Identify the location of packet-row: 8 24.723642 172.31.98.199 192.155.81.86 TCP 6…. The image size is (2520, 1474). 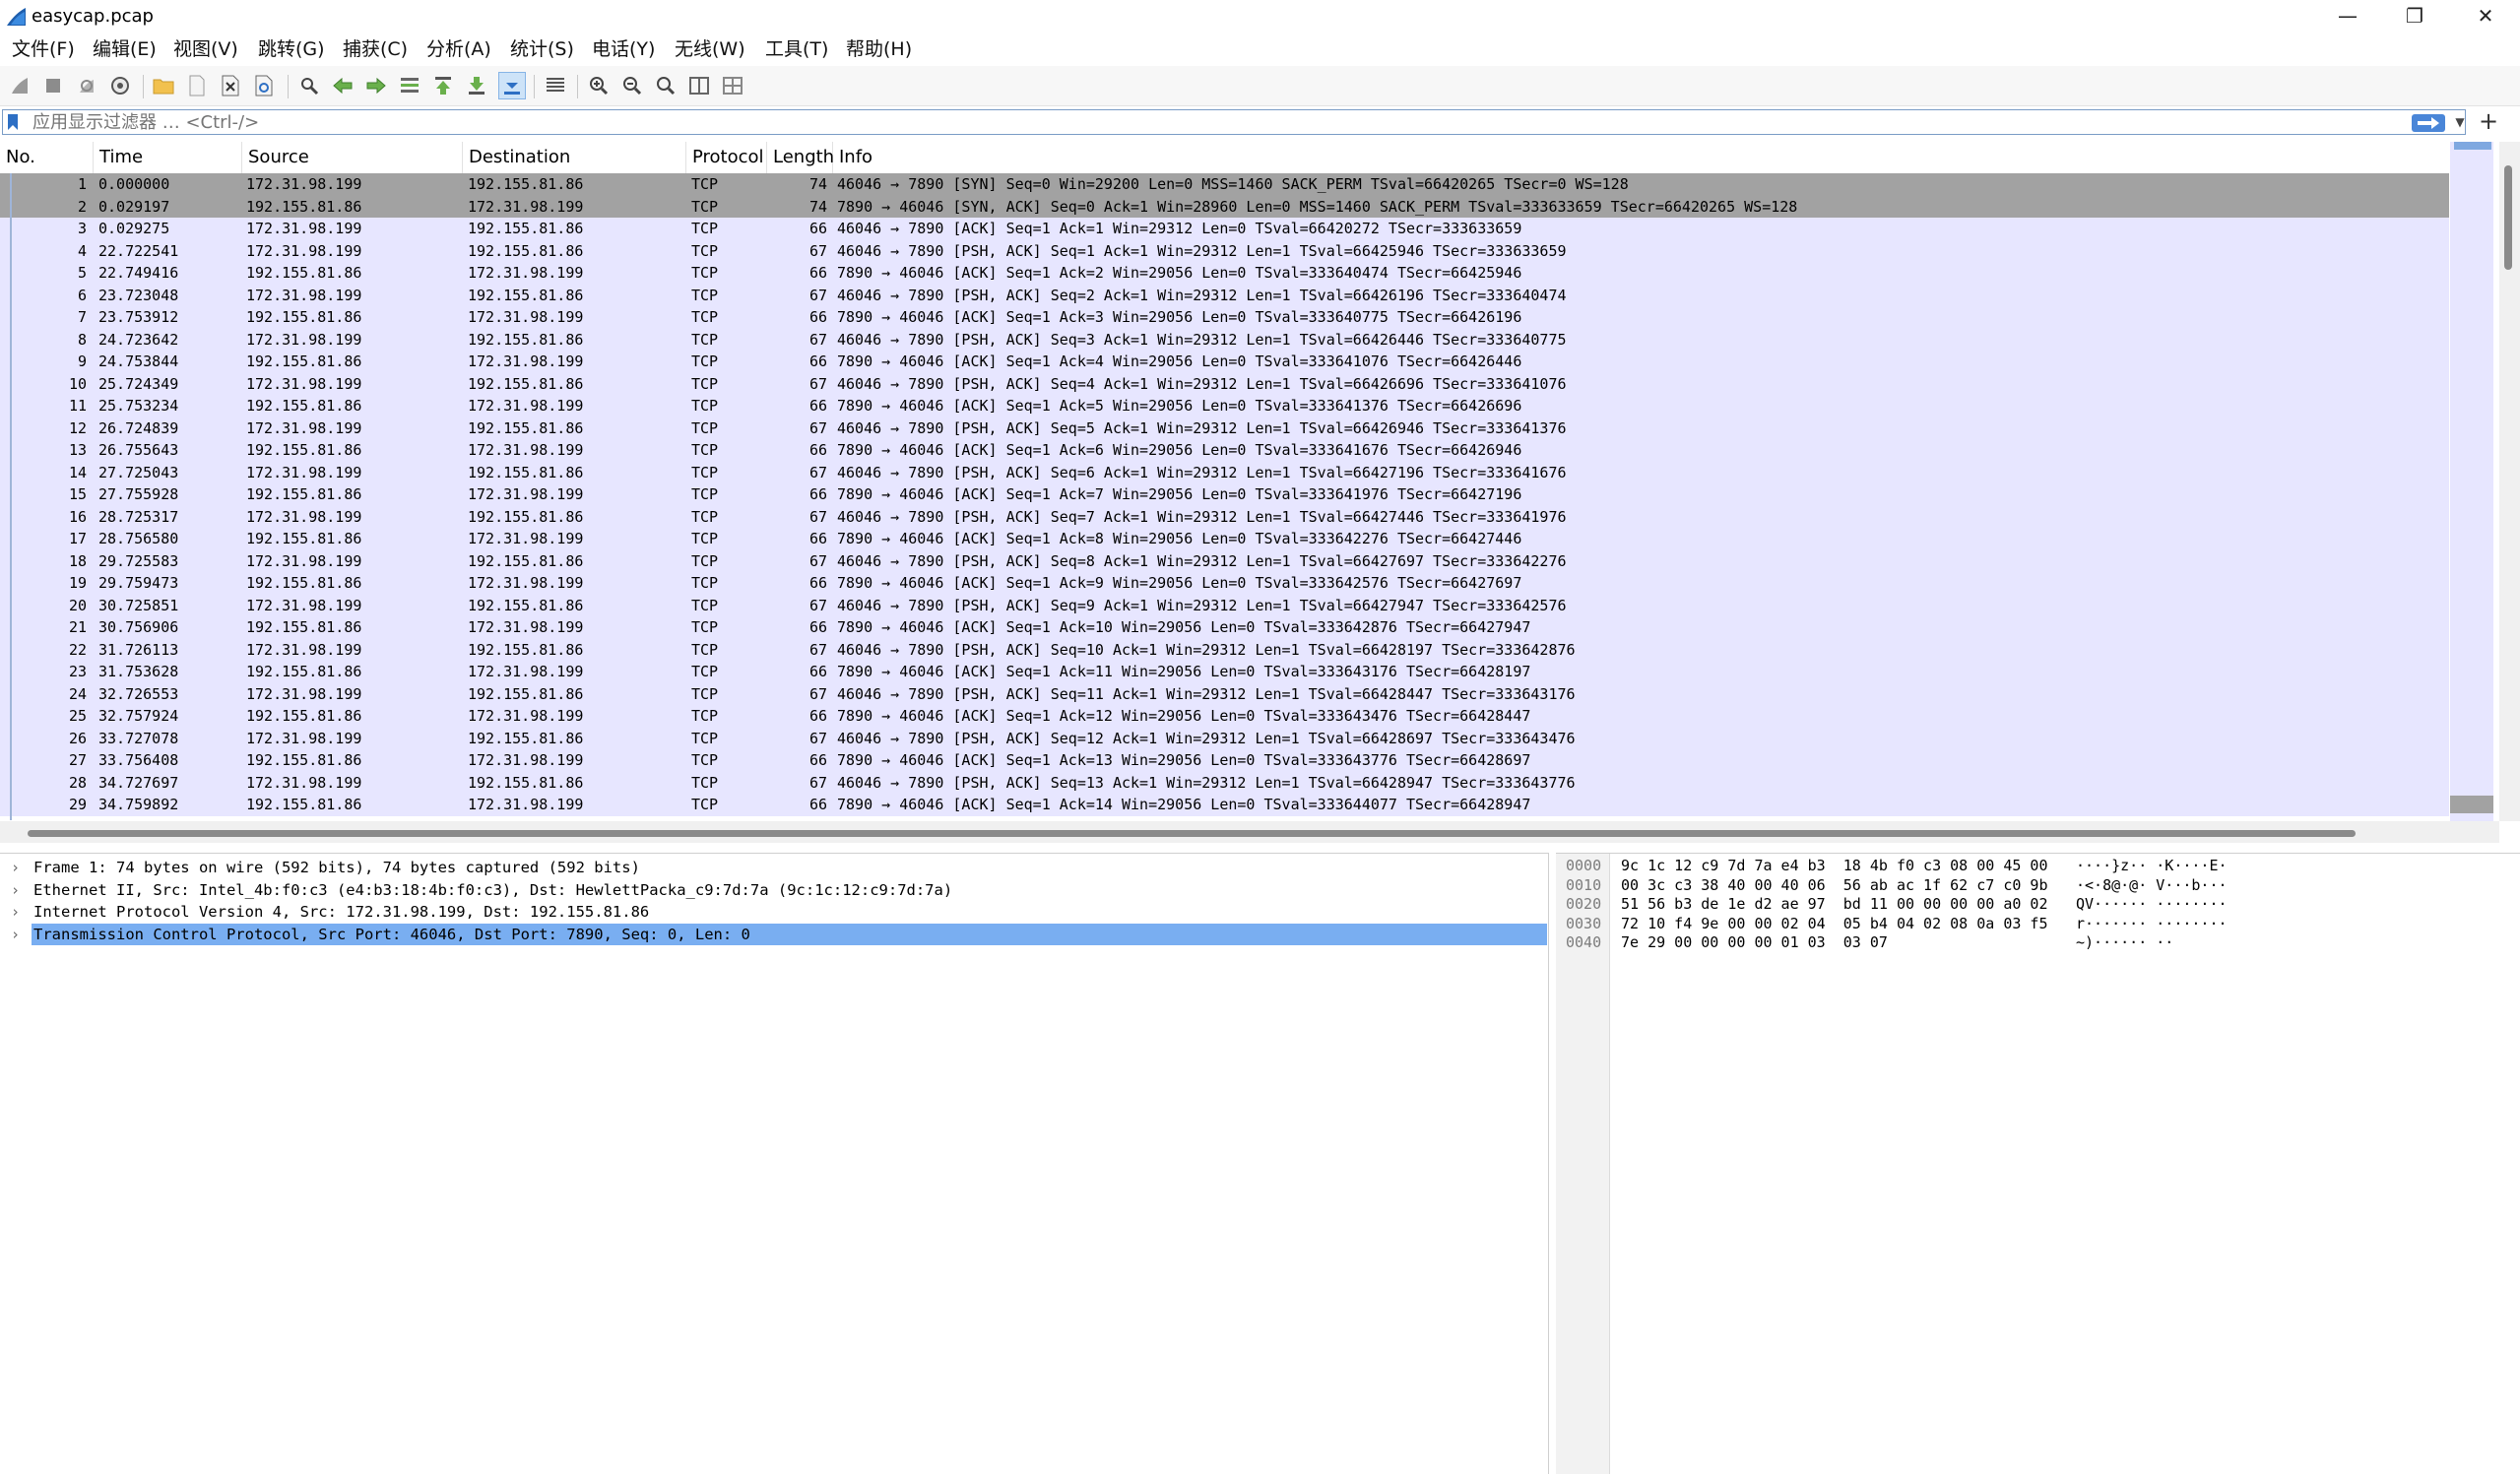
(1224, 340).